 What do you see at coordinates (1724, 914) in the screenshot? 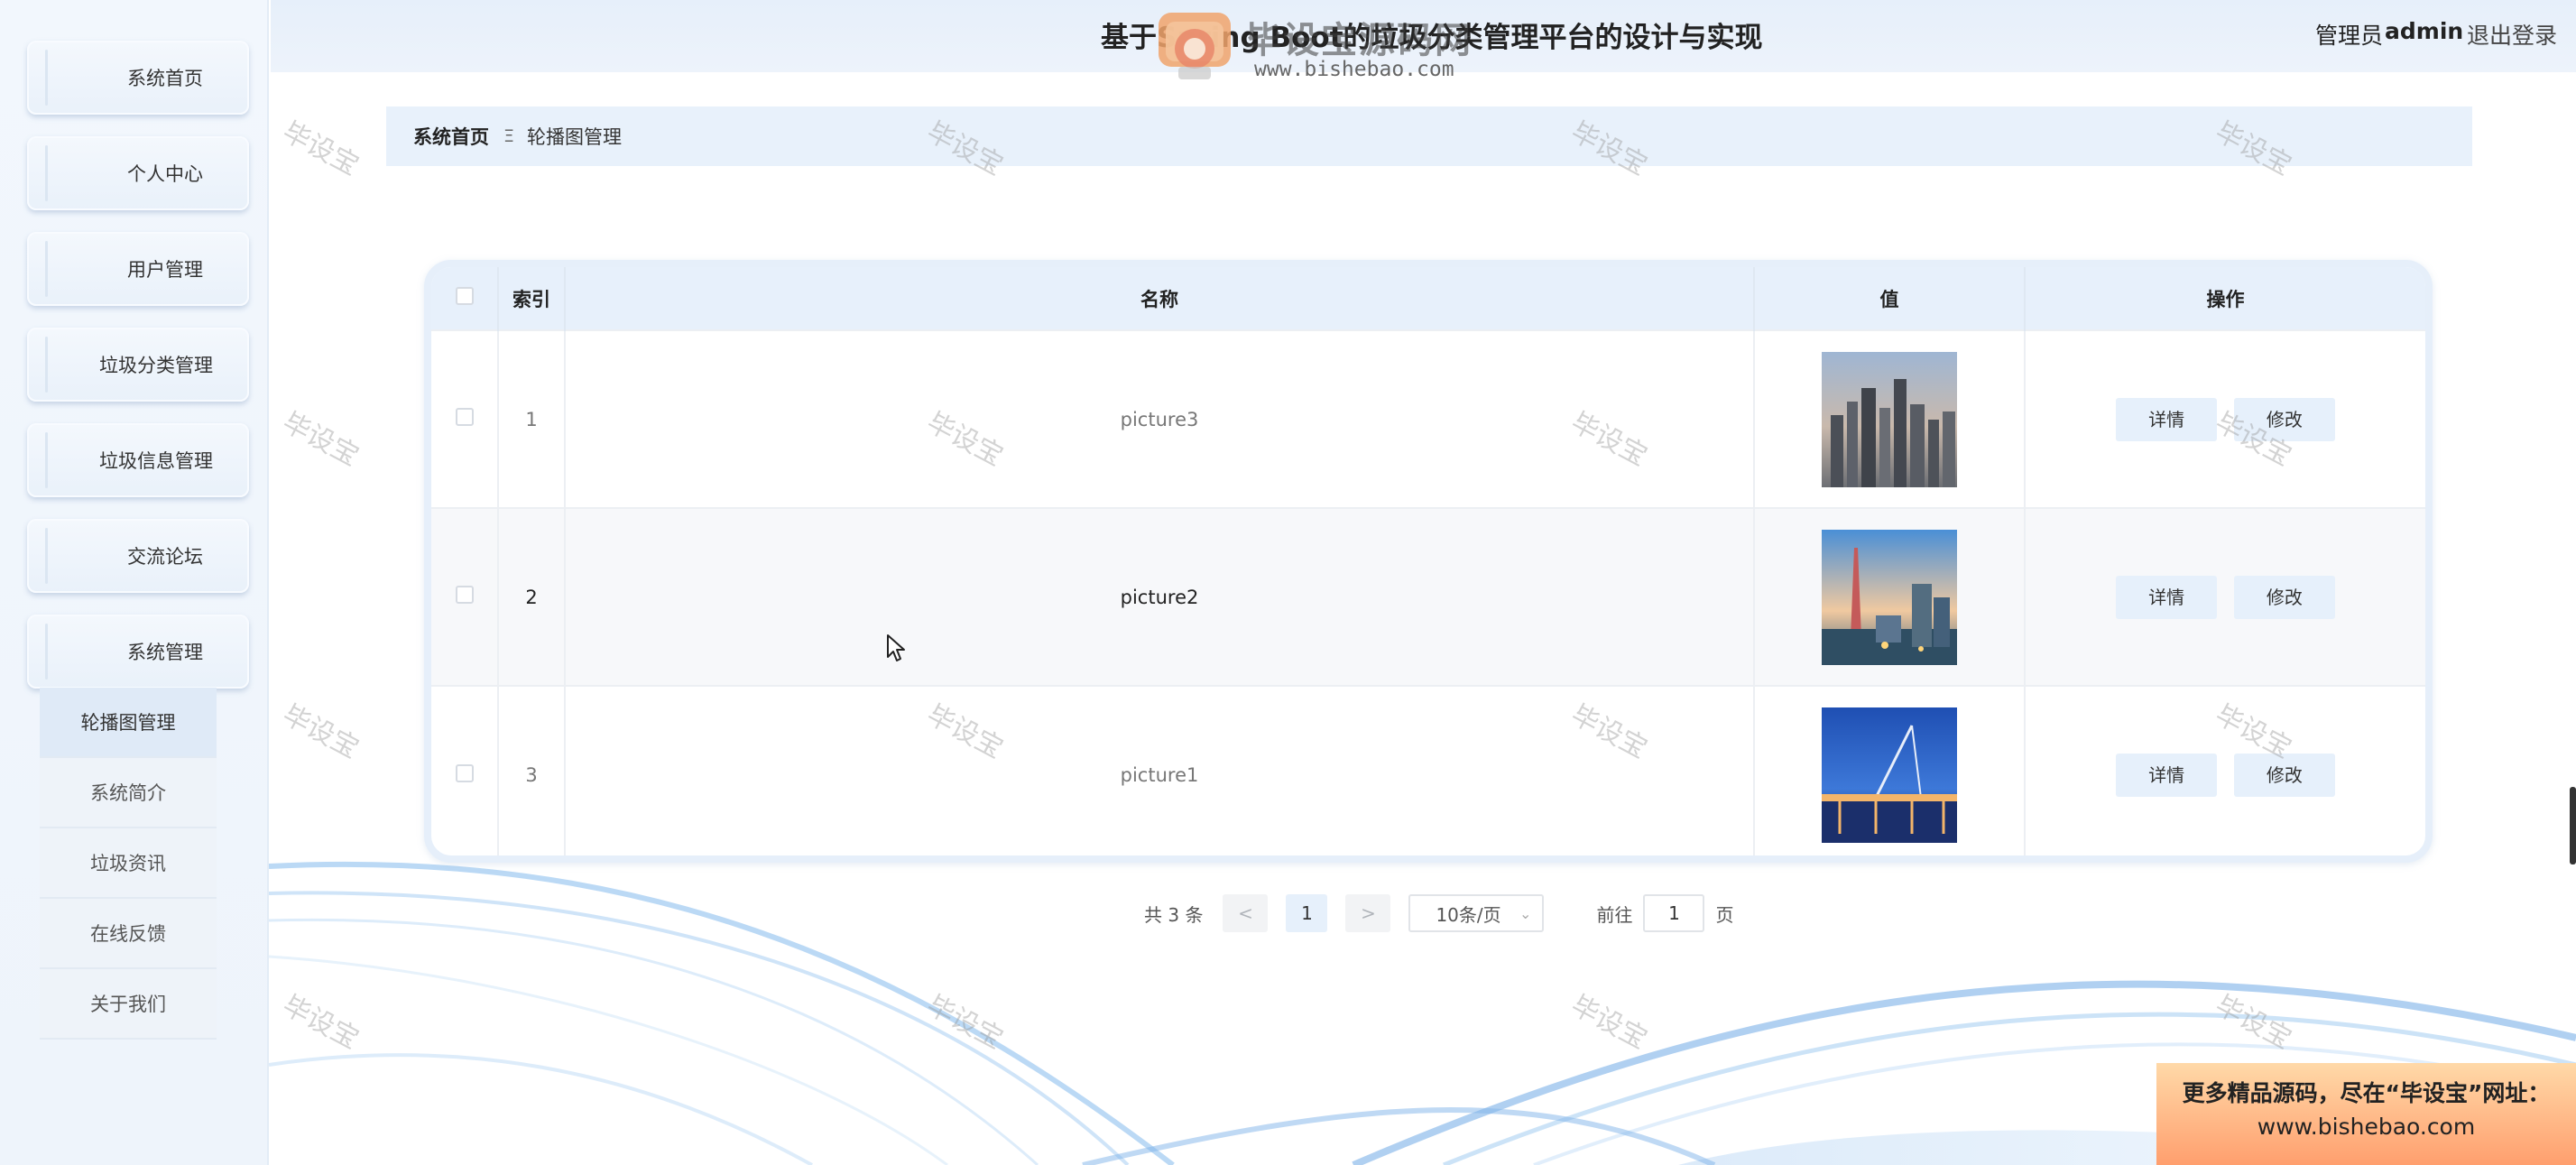
I see `goto-suffix: 页` at bounding box center [1724, 914].